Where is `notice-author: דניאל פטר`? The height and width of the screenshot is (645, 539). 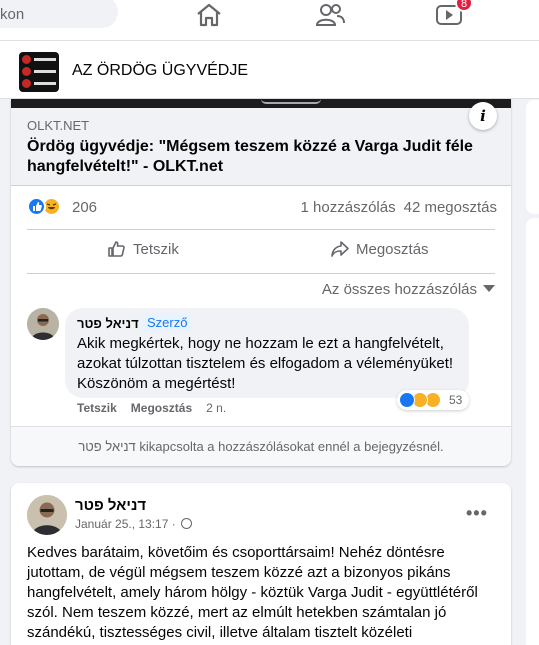
notice-author: דניאל פטר is located at coordinates (106, 446).